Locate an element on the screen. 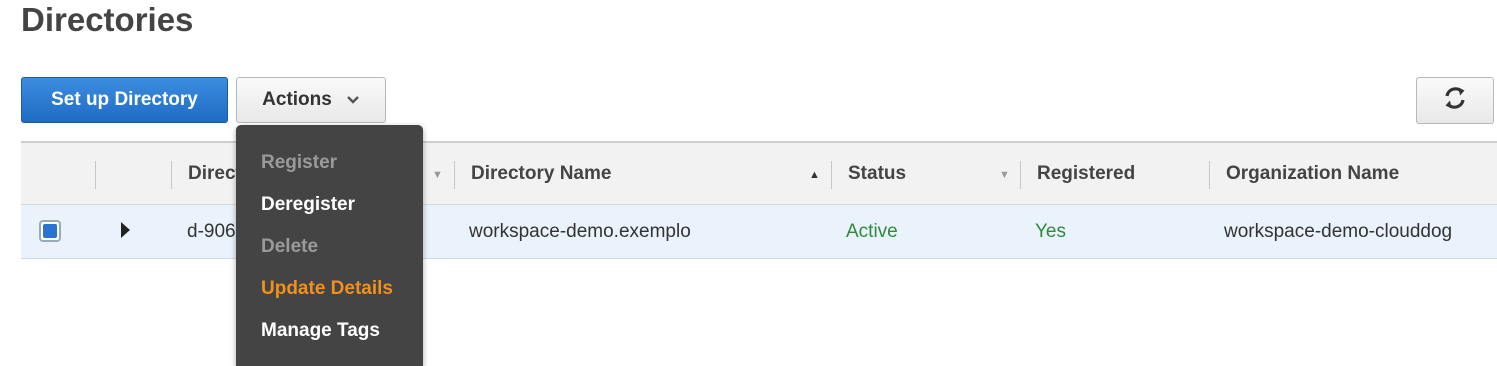  cell-directory-name: workspace-demo.exemplo is located at coordinates (580, 231).